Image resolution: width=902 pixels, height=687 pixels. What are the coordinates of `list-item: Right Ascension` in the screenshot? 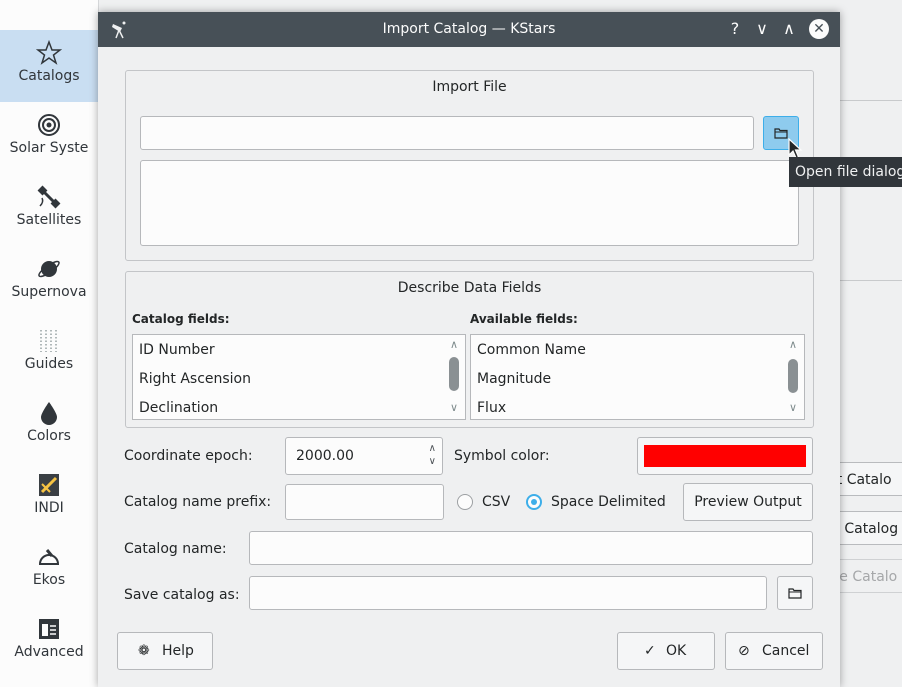 It's located at (195, 379).